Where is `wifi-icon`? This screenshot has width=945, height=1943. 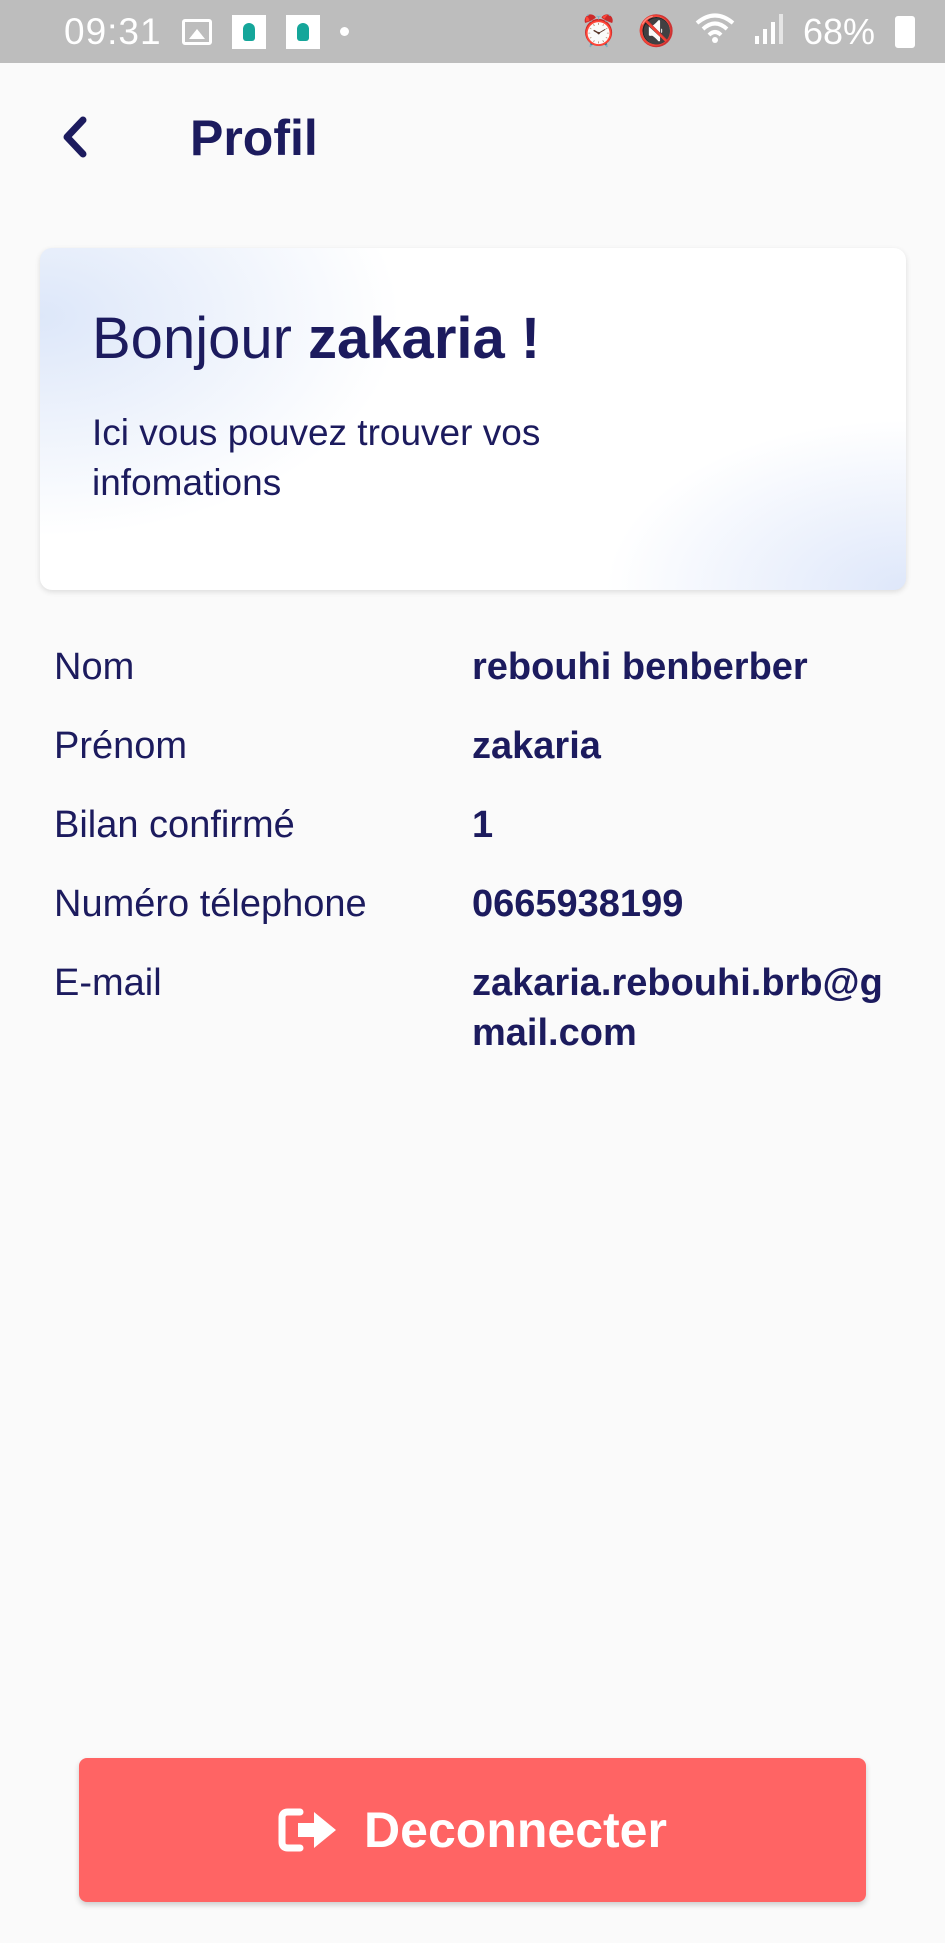 wifi-icon is located at coordinates (715, 32).